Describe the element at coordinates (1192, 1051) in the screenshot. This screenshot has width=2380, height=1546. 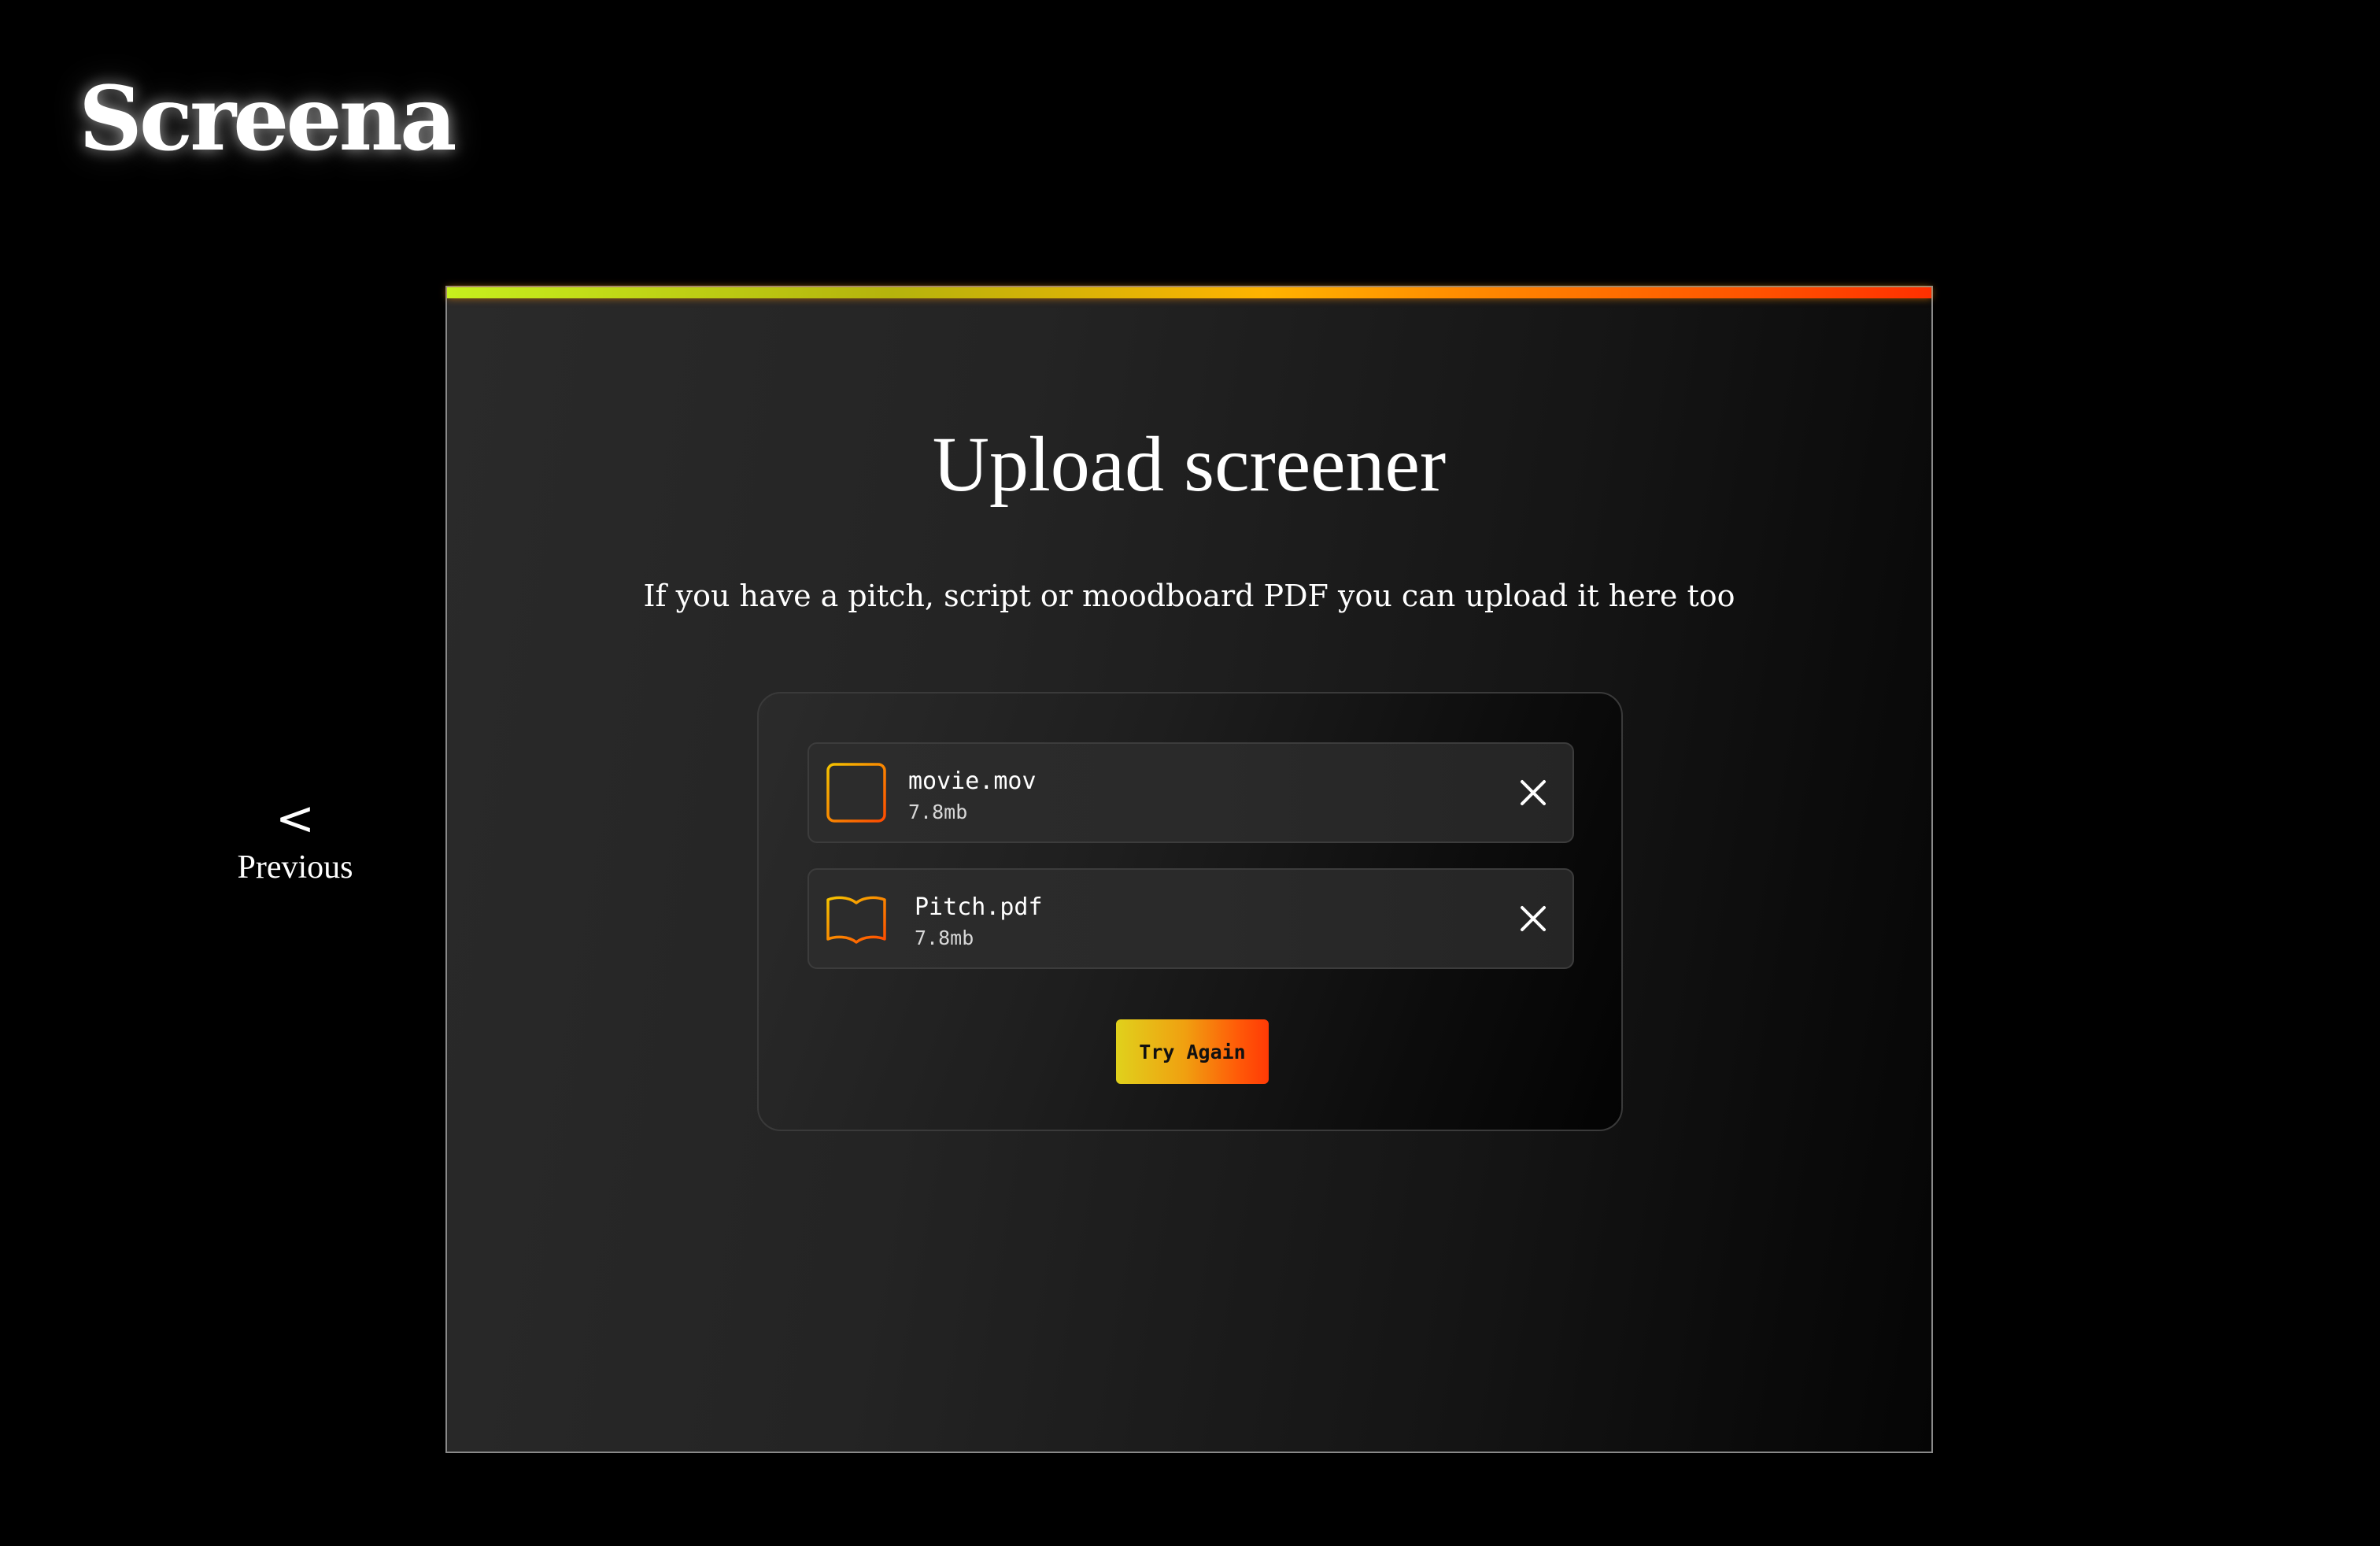
I see `try-again-button: Try Again` at that location.